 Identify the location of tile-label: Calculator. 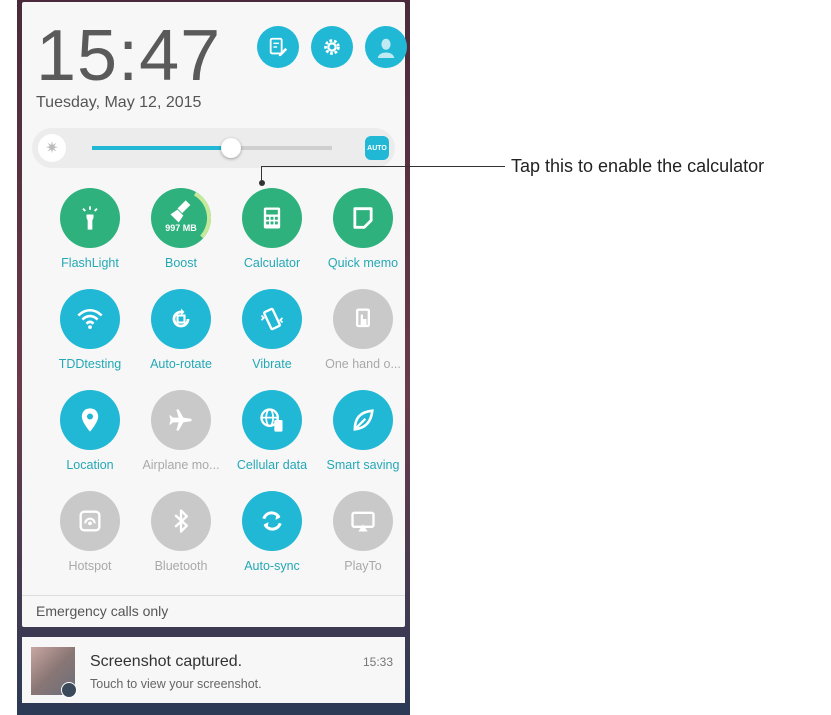
(272, 263).